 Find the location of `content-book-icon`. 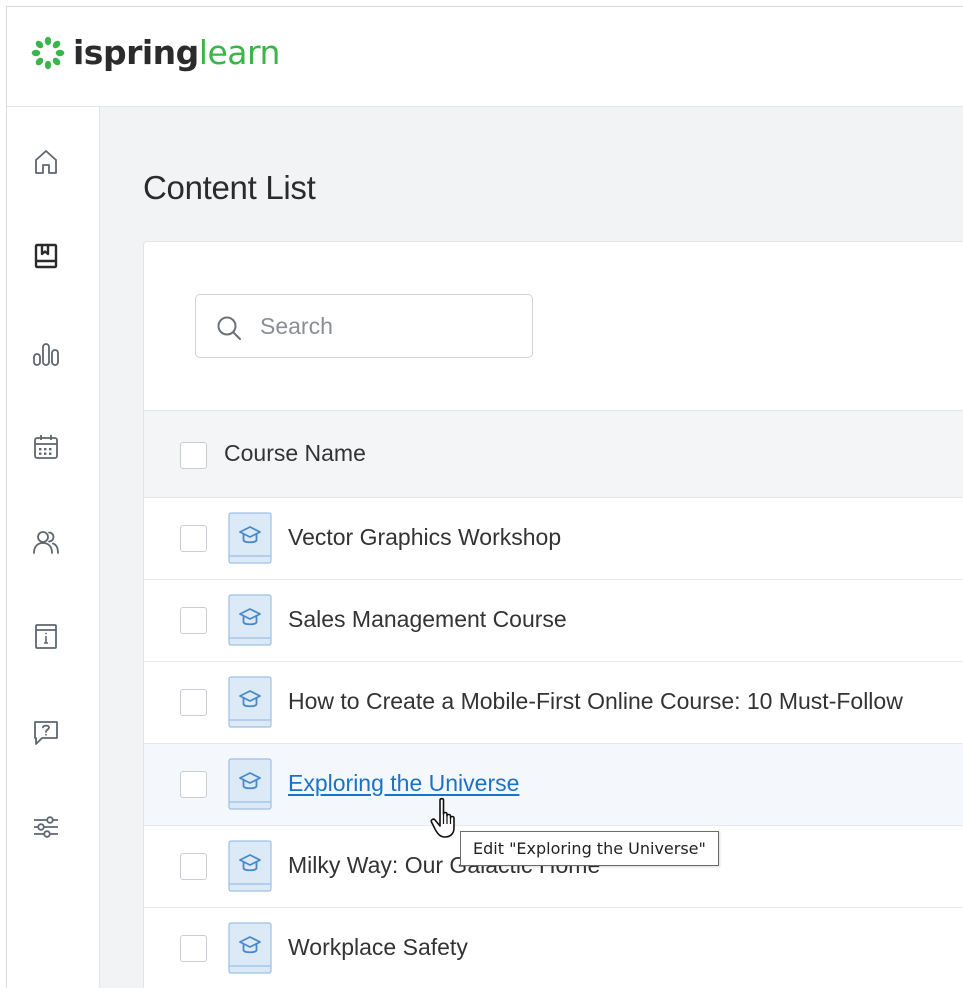

content-book-icon is located at coordinates (46, 256).